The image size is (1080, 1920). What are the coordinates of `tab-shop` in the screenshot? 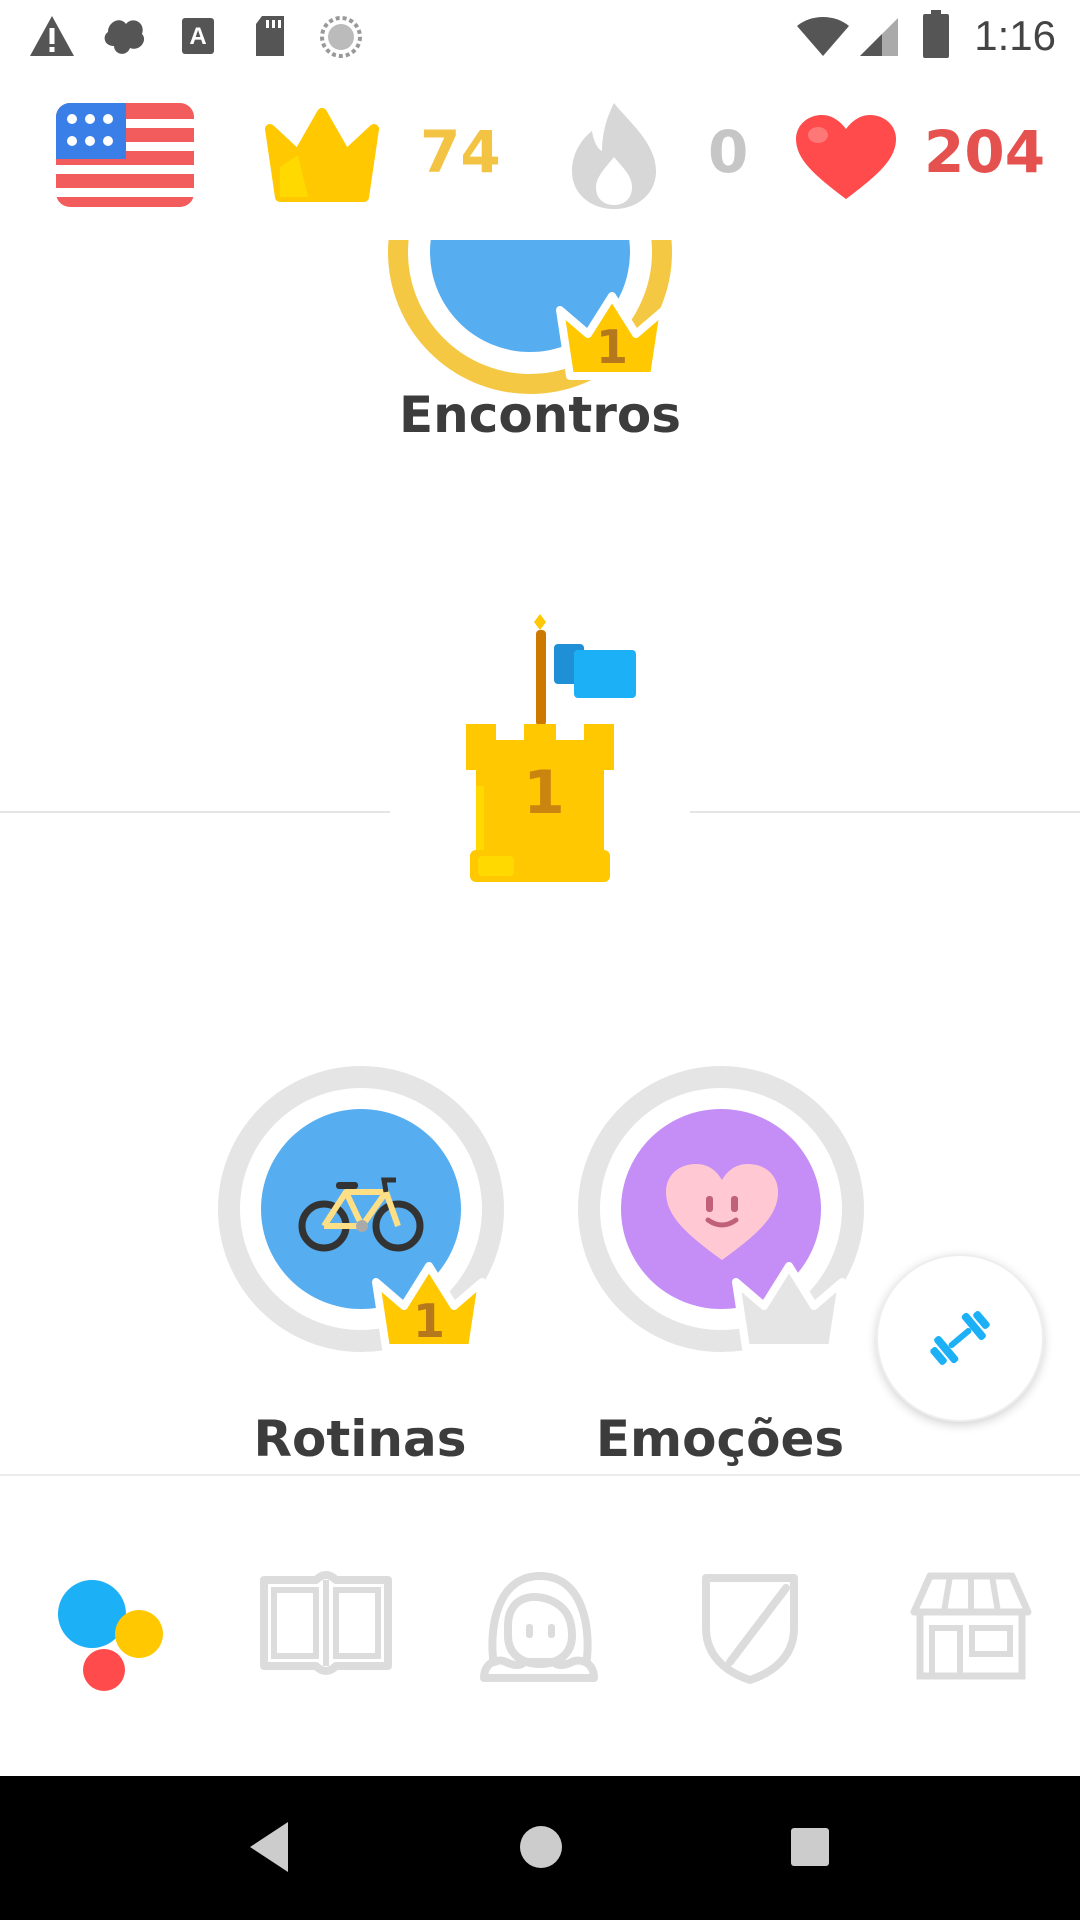 It's located at (971, 1631).